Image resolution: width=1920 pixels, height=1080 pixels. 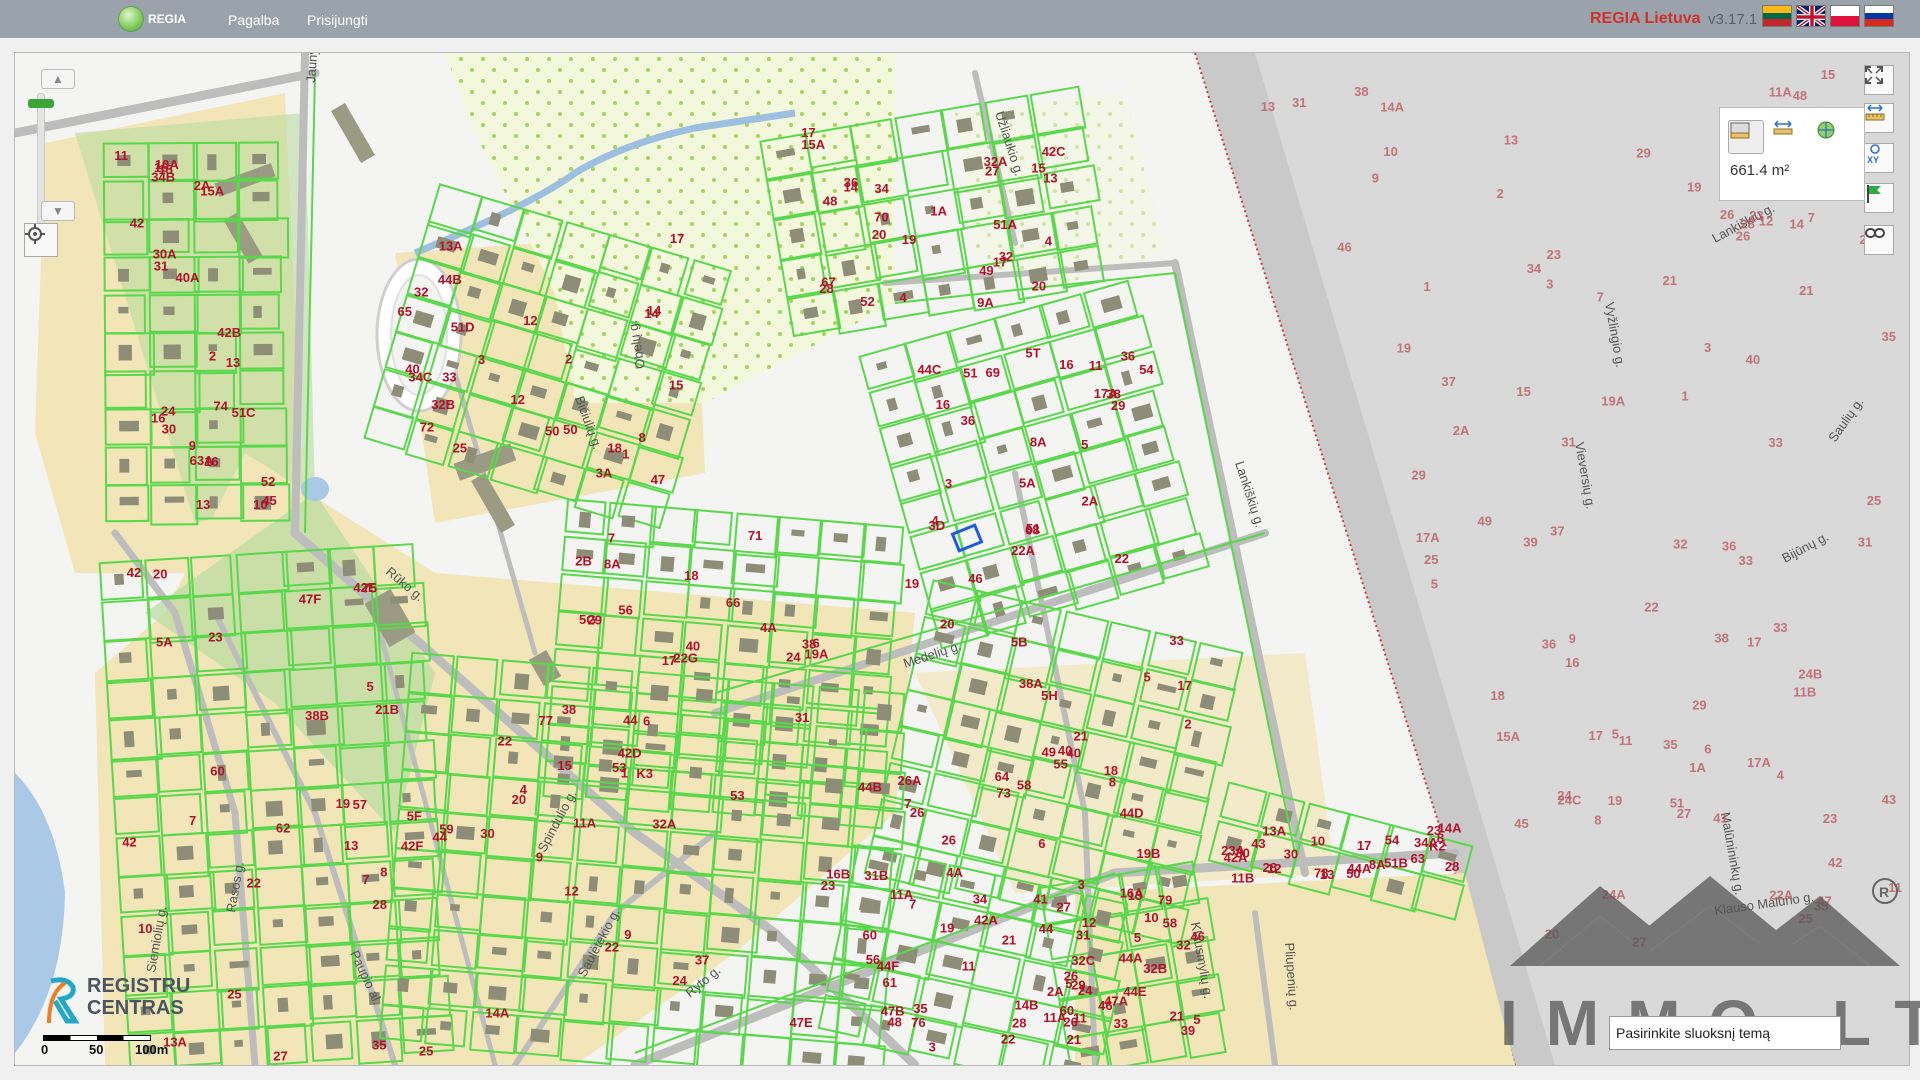 What do you see at coordinates (1003, 793) in the screenshot?
I see `parcel-number-label: 73` at bounding box center [1003, 793].